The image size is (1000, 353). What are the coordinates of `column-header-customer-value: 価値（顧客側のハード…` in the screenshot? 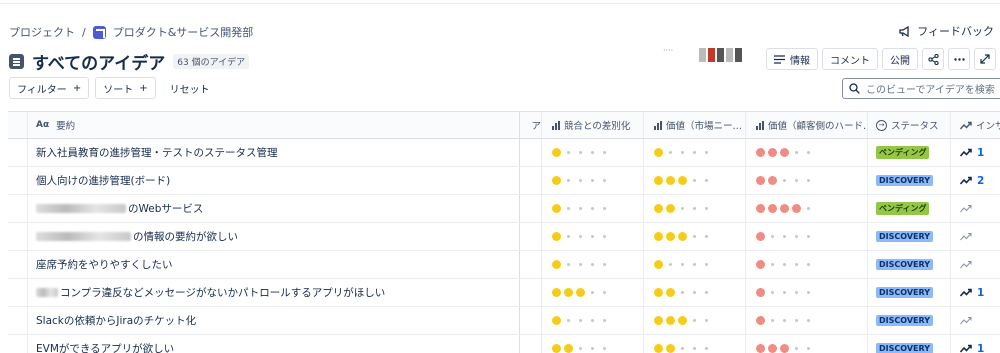 It's located at (807, 125).